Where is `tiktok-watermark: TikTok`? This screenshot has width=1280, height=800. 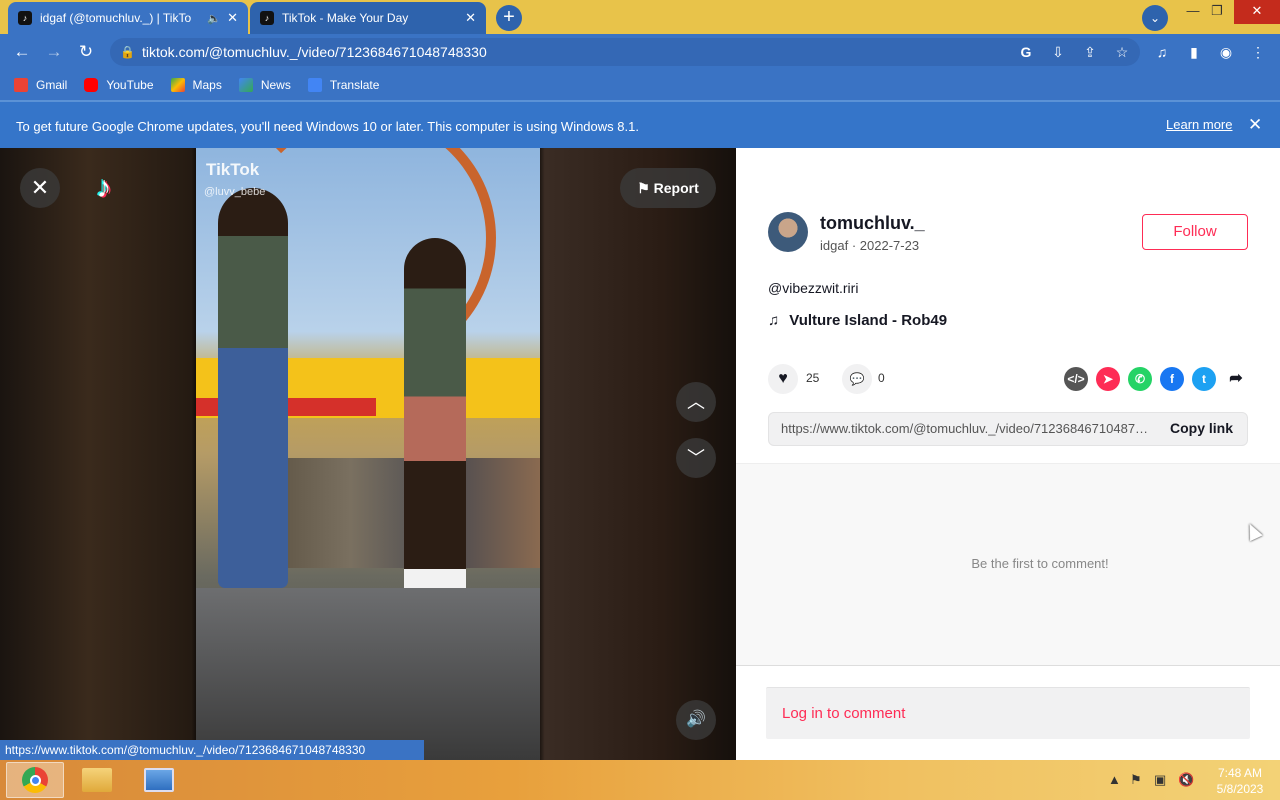
tiktok-watermark: TikTok is located at coordinates (233, 169).